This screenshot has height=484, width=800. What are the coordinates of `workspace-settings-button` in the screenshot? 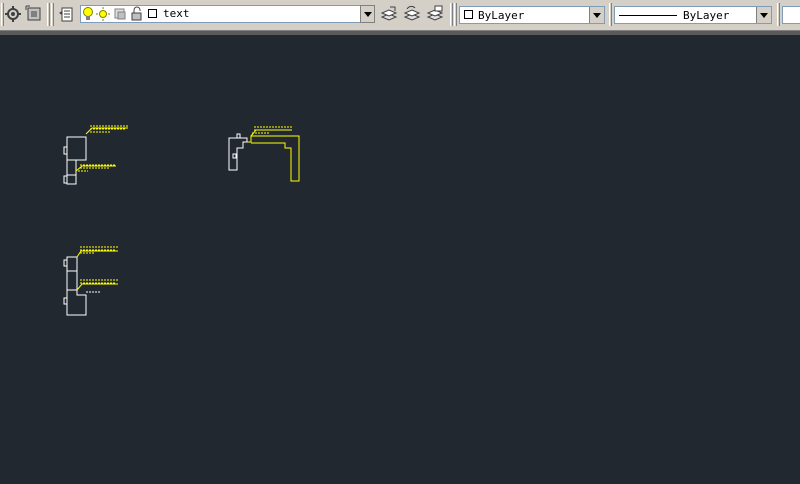 It's located at (13, 14).